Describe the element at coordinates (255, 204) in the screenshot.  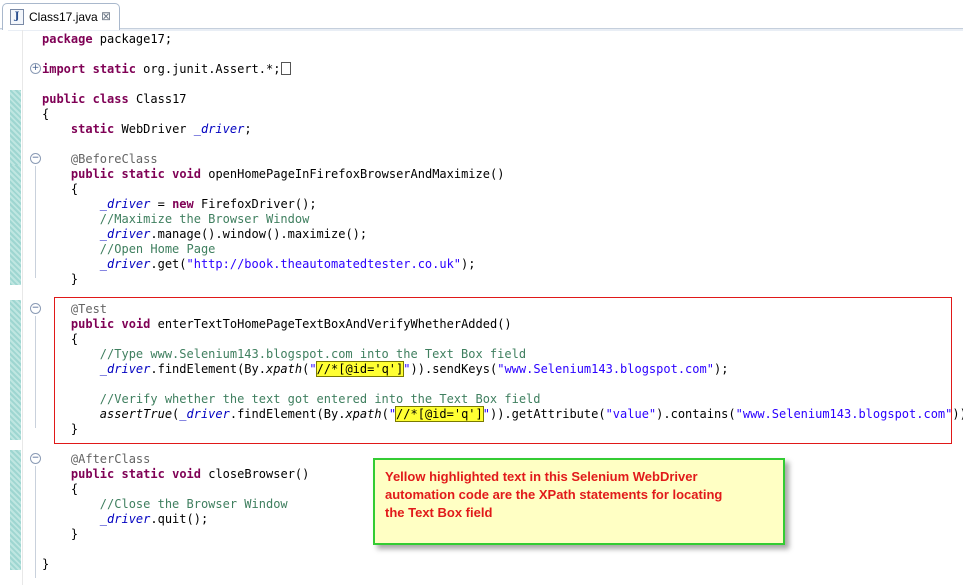
I see `code-token: FirefoxDriver();` at that location.